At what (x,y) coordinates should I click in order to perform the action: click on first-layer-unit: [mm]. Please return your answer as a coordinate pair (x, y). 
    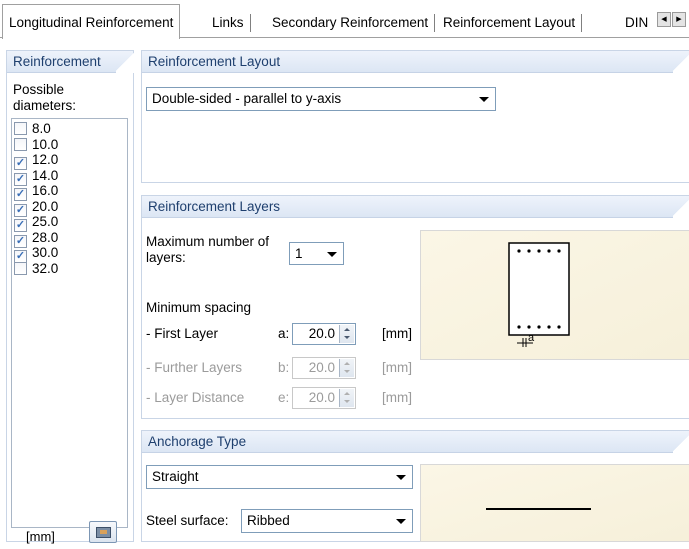
    Looking at the image, I should click on (397, 333).